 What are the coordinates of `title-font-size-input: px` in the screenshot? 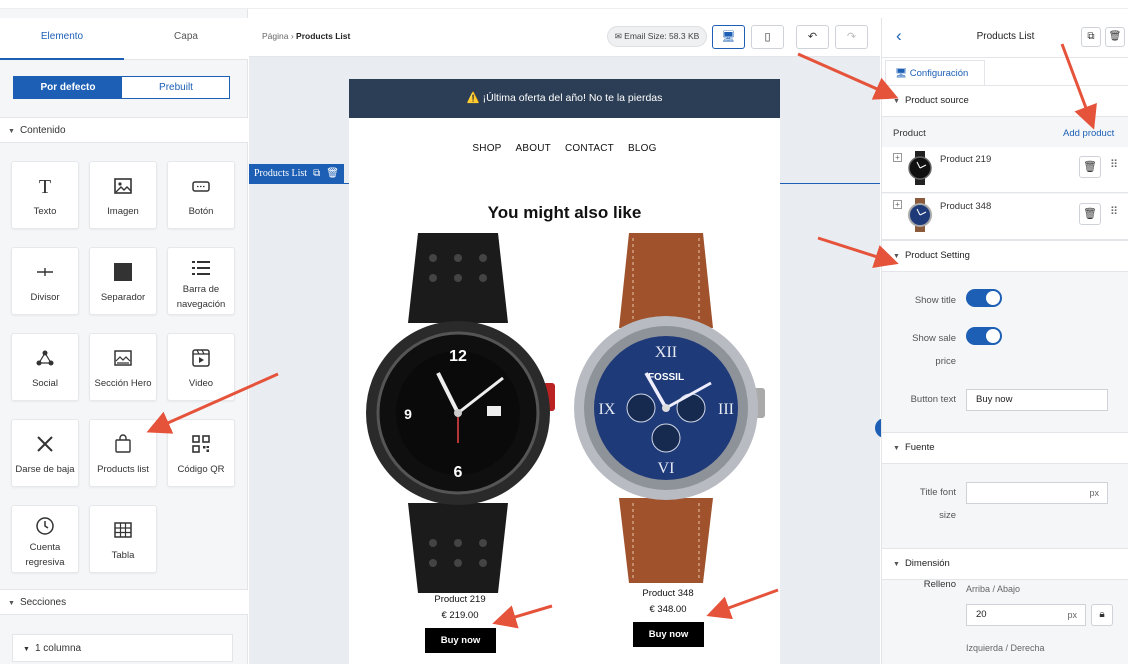 It's located at (1037, 493).